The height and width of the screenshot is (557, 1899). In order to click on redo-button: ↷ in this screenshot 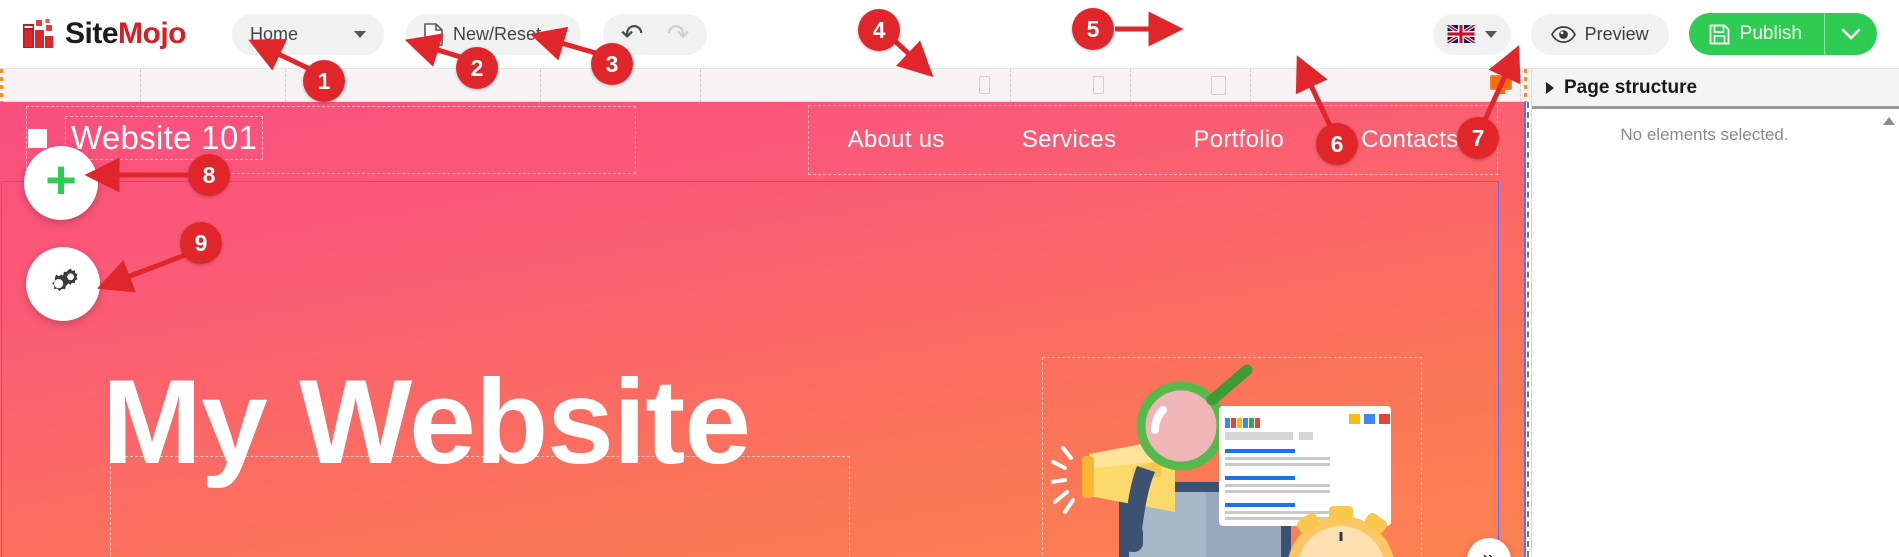, I will do `click(678, 34)`.